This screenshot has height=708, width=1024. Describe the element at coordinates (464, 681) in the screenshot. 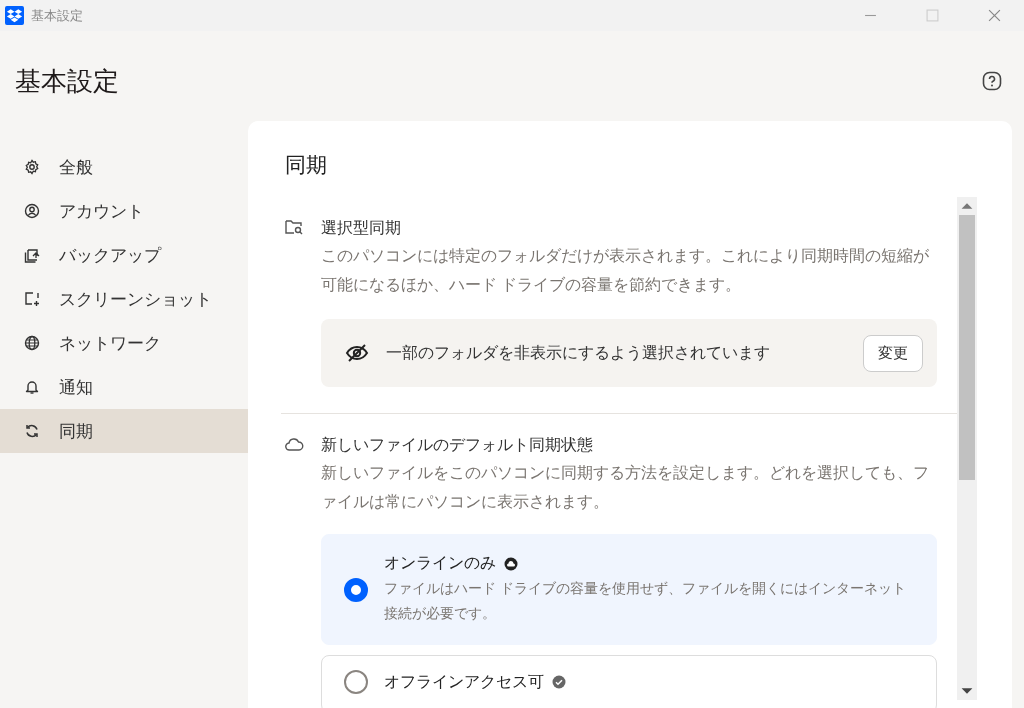

I see `option-label: オフラインアクセス可` at that location.